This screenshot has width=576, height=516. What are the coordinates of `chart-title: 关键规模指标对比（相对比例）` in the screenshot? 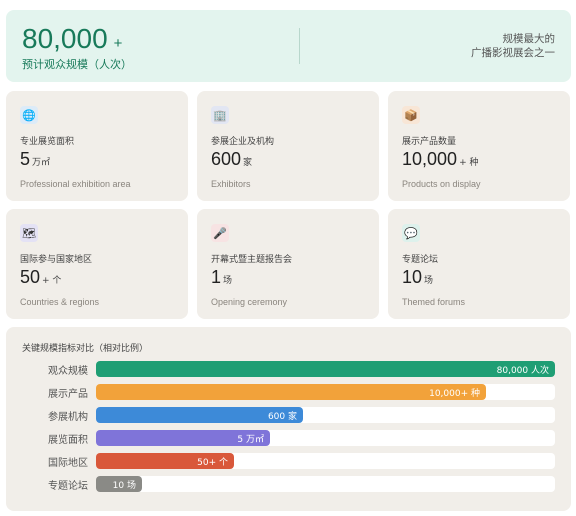 It's located at (85, 349).